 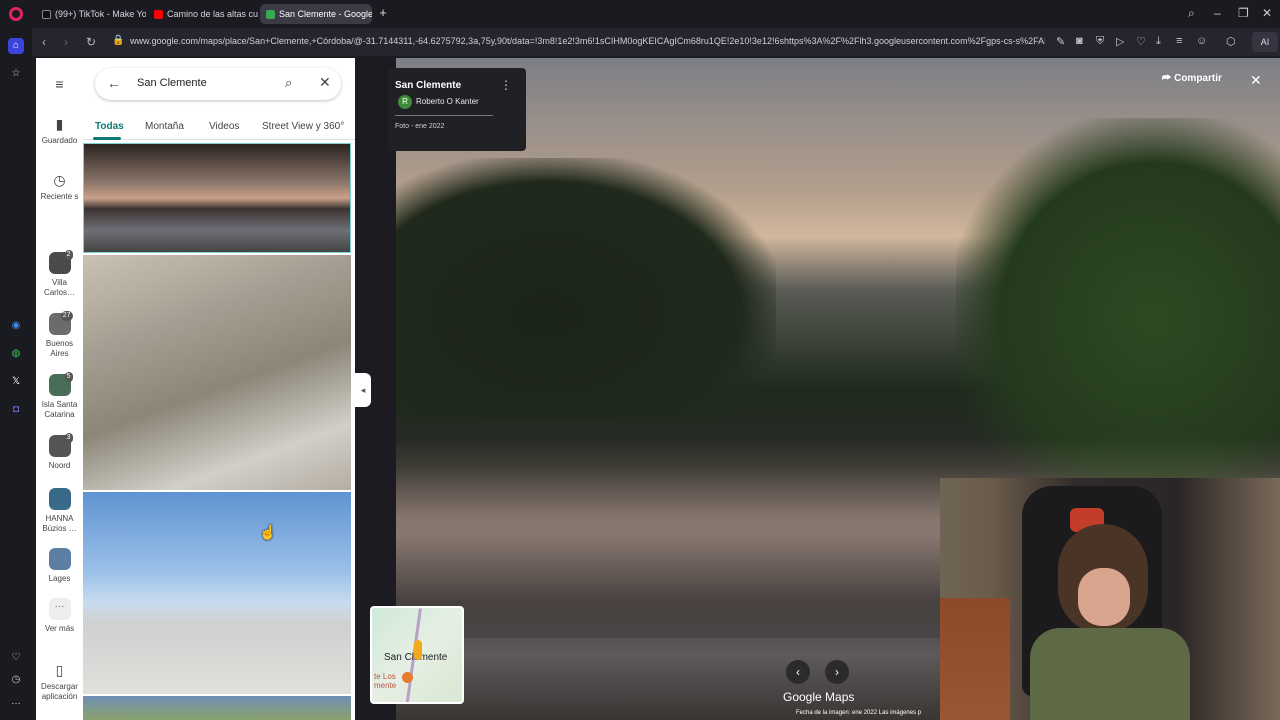 What do you see at coordinates (16, 354) in the screenshot?
I see `whatsapp-icon: ◍` at bounding box center [16, 354].